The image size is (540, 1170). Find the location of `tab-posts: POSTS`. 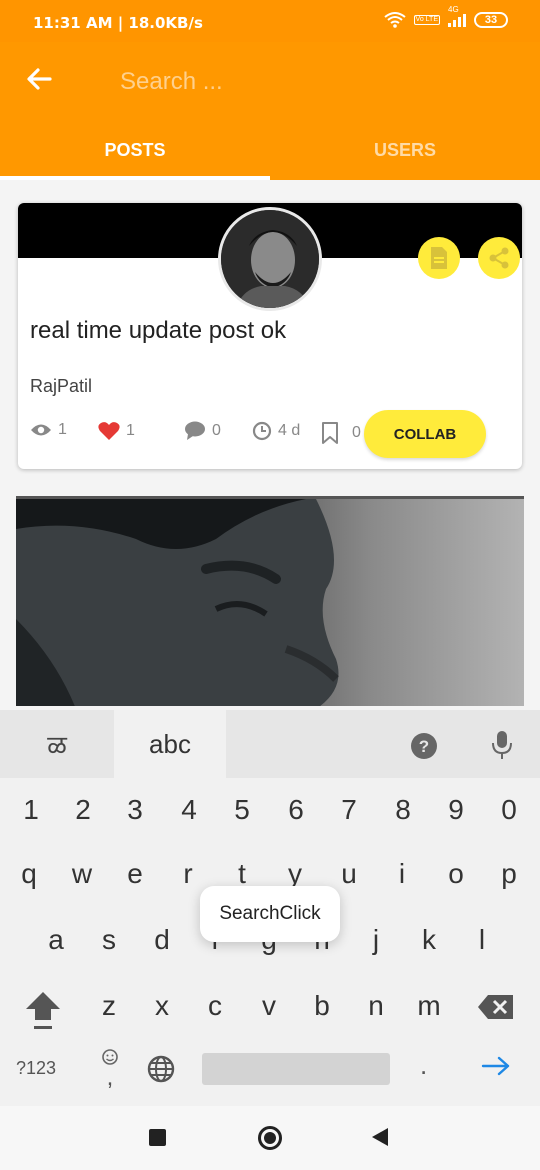

tab-posts: POSTS is located at coordinates (135, 150).